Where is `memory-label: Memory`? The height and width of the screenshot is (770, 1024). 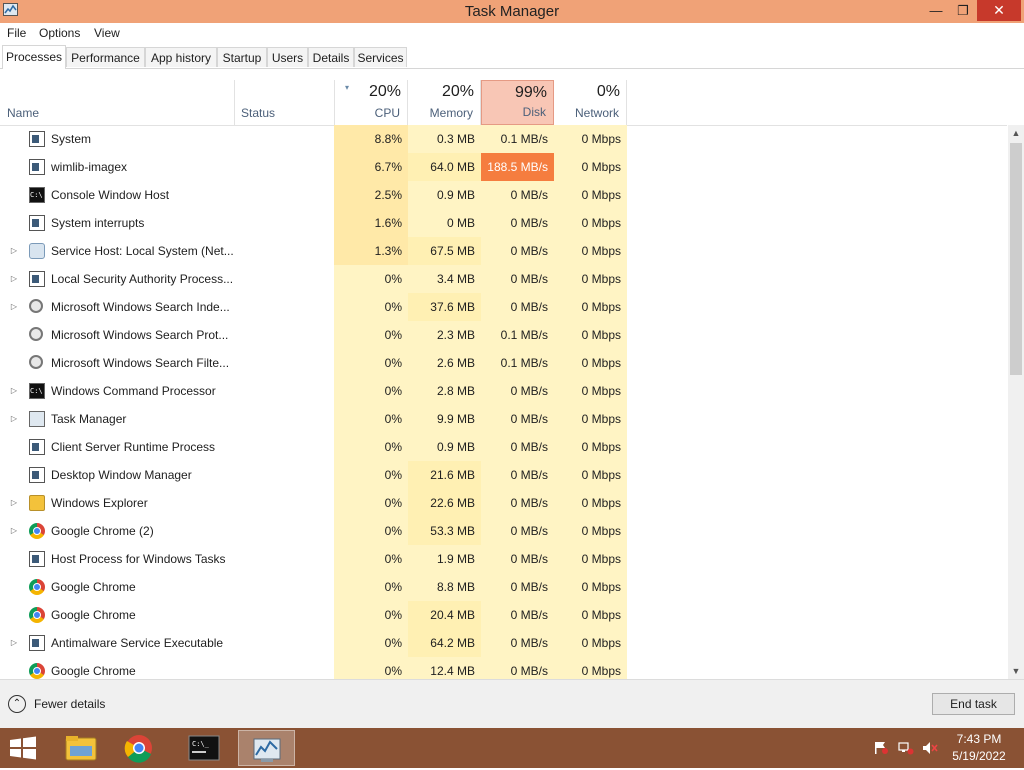
memory-label: Memory is located at coordinates (451, 113).